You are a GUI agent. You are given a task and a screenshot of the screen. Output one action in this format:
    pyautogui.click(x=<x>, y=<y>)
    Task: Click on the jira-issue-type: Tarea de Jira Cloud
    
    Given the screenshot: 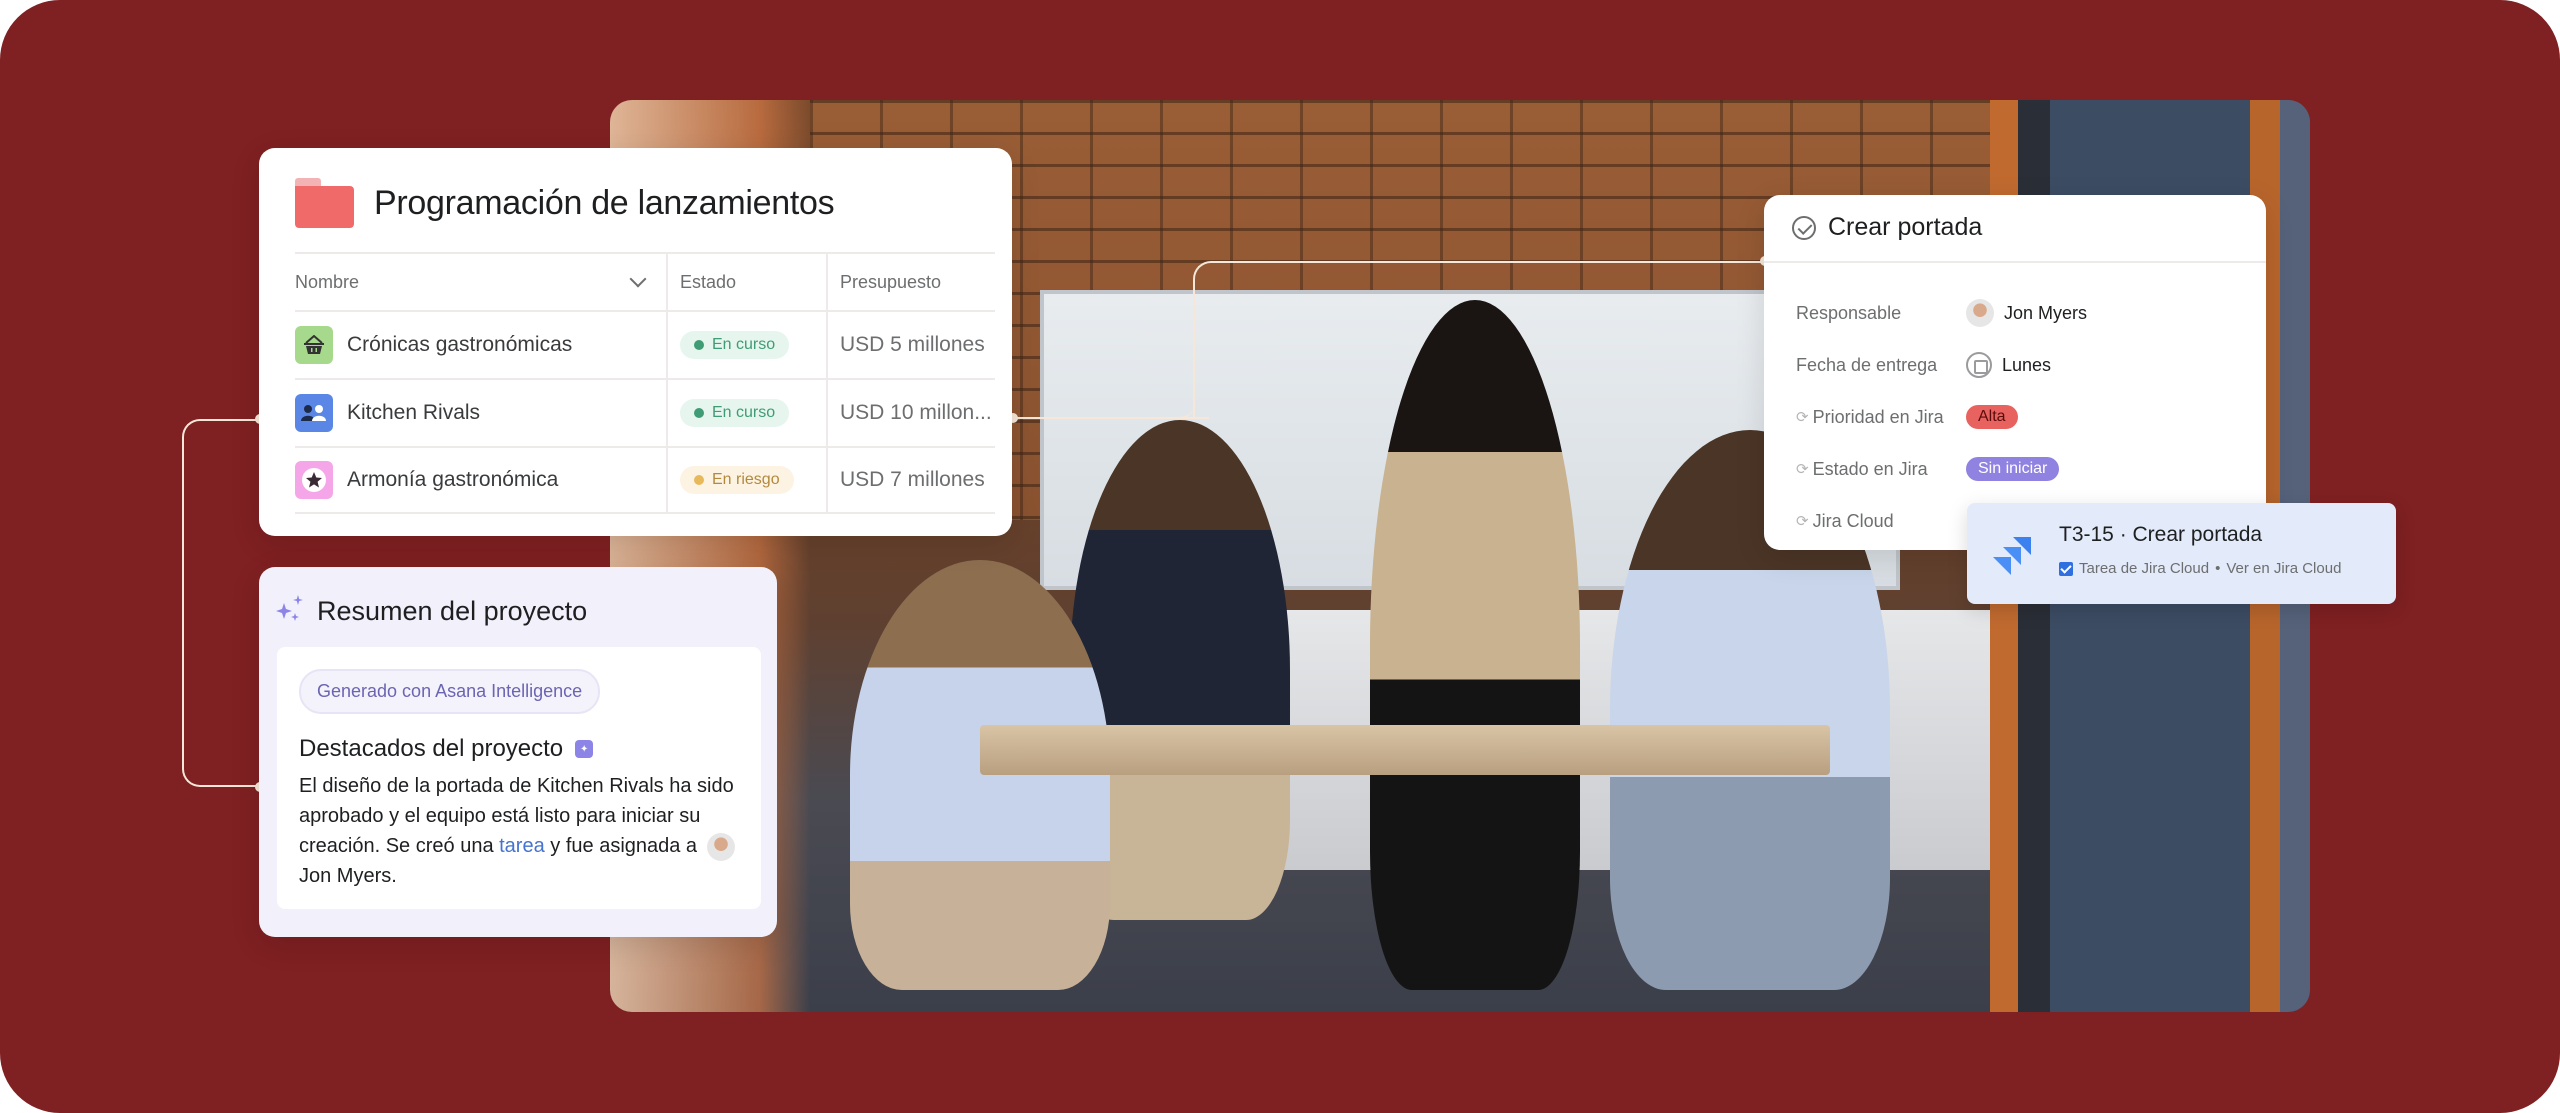 What is the action you would take?
    pyautogui.click(x=2144, y=568)
    